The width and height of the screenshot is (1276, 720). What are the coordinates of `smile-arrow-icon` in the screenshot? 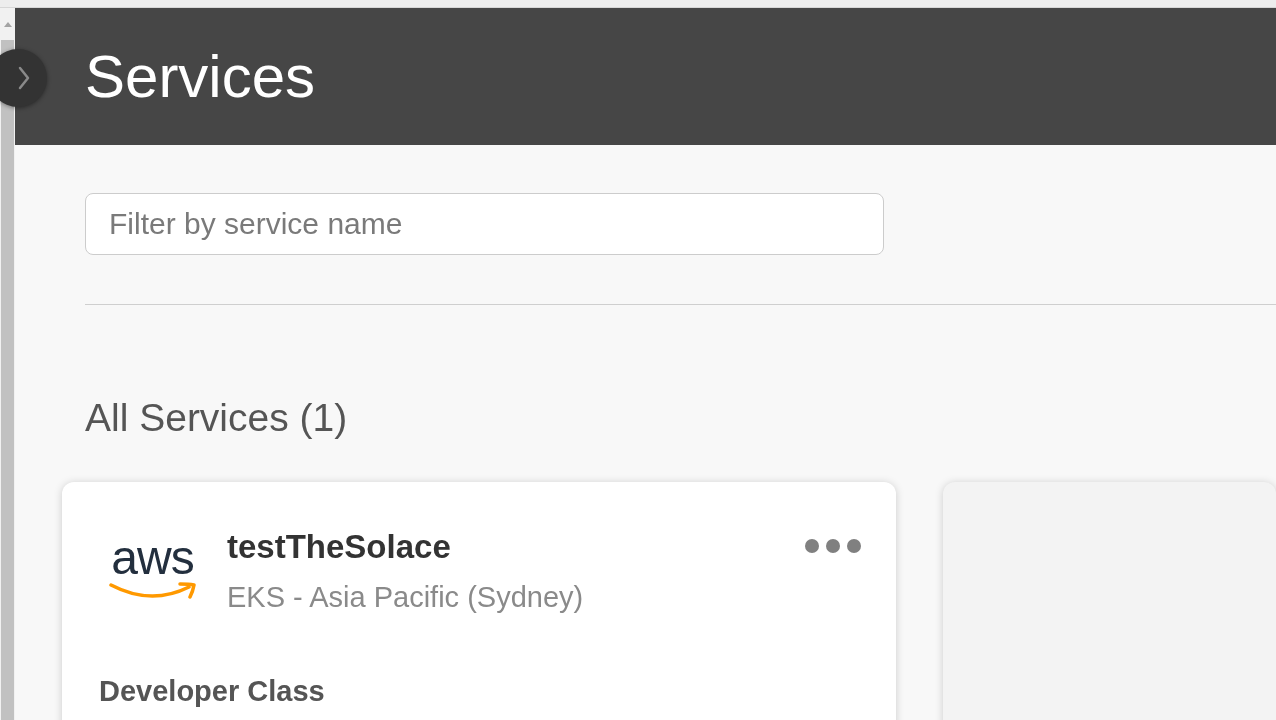 It's located at (152, 591).